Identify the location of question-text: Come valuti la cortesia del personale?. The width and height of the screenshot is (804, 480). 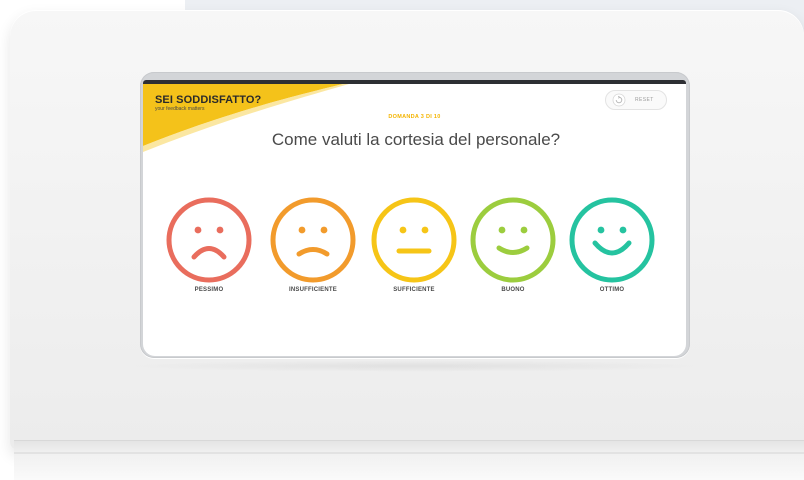
(416, 139).